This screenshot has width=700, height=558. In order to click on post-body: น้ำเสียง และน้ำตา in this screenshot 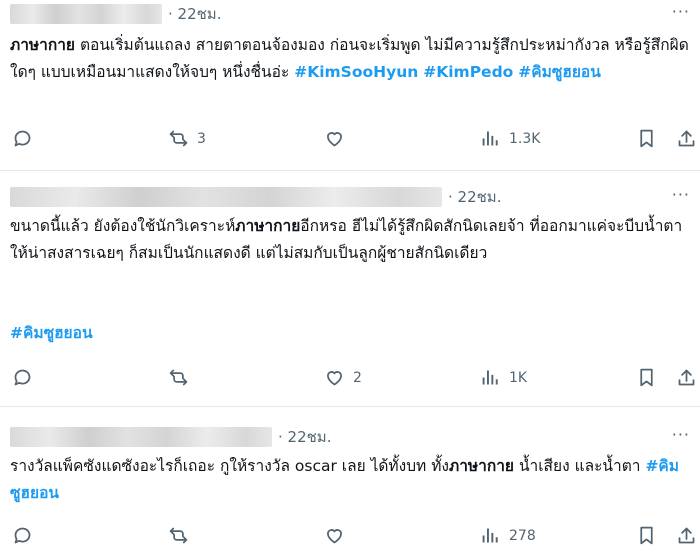, I will do `click(582, 466)`.